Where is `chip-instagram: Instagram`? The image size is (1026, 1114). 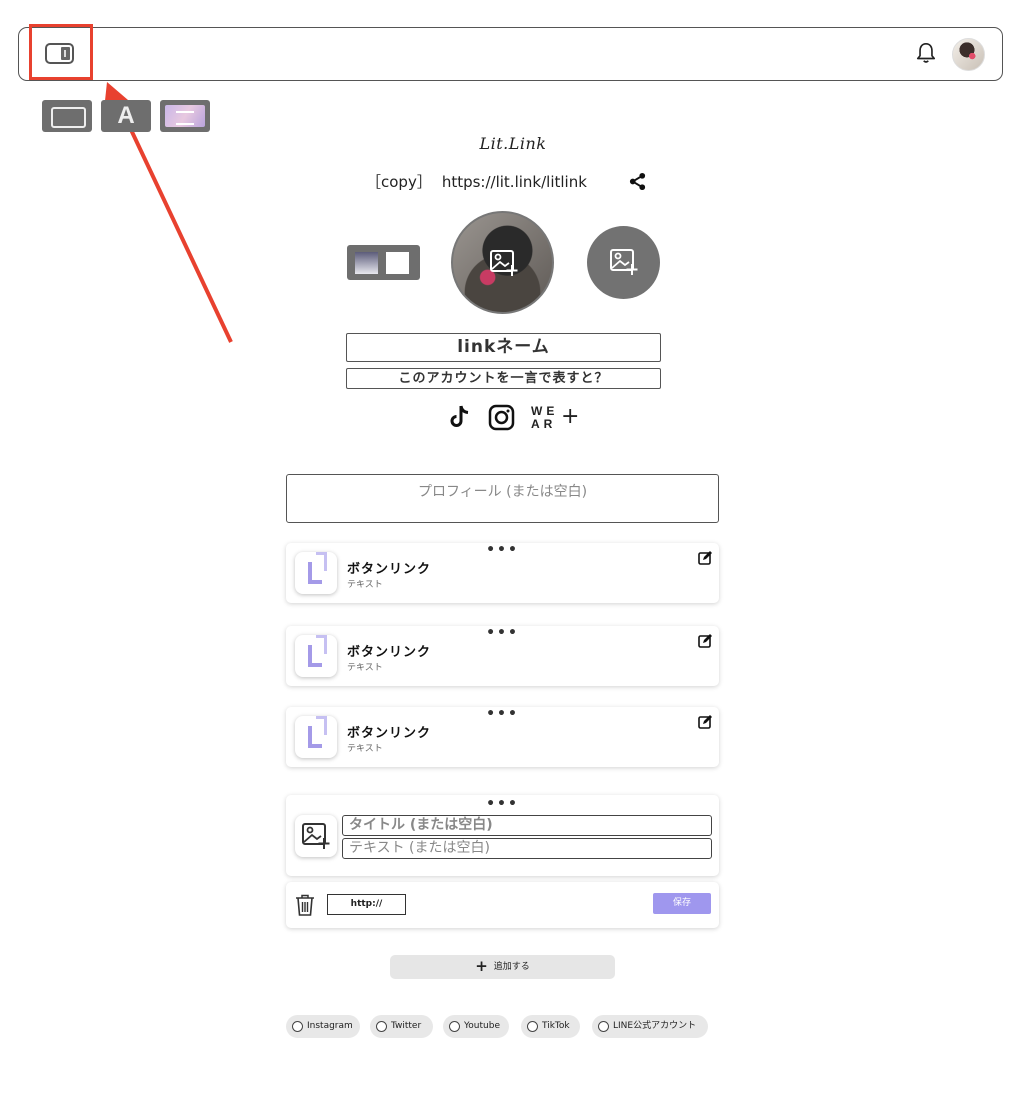
chip-instagram: Instagram is located at coordinates (323, 1026).